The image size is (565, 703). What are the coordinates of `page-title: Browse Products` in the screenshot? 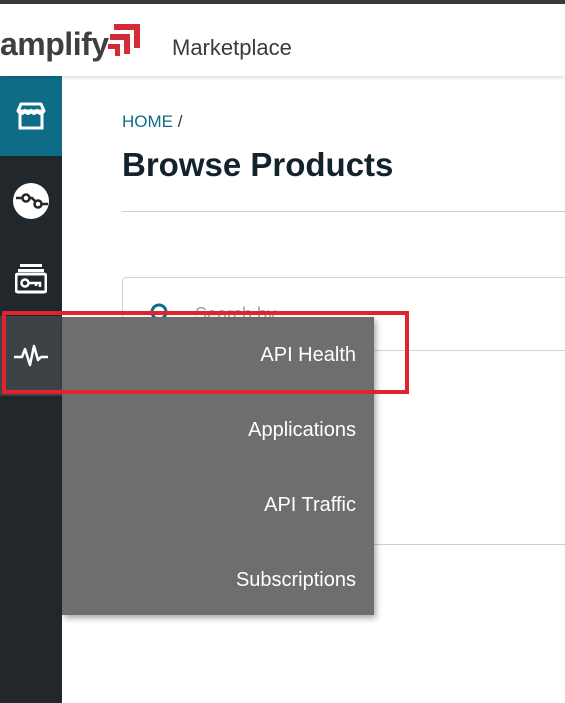 It's located at (258, 164).